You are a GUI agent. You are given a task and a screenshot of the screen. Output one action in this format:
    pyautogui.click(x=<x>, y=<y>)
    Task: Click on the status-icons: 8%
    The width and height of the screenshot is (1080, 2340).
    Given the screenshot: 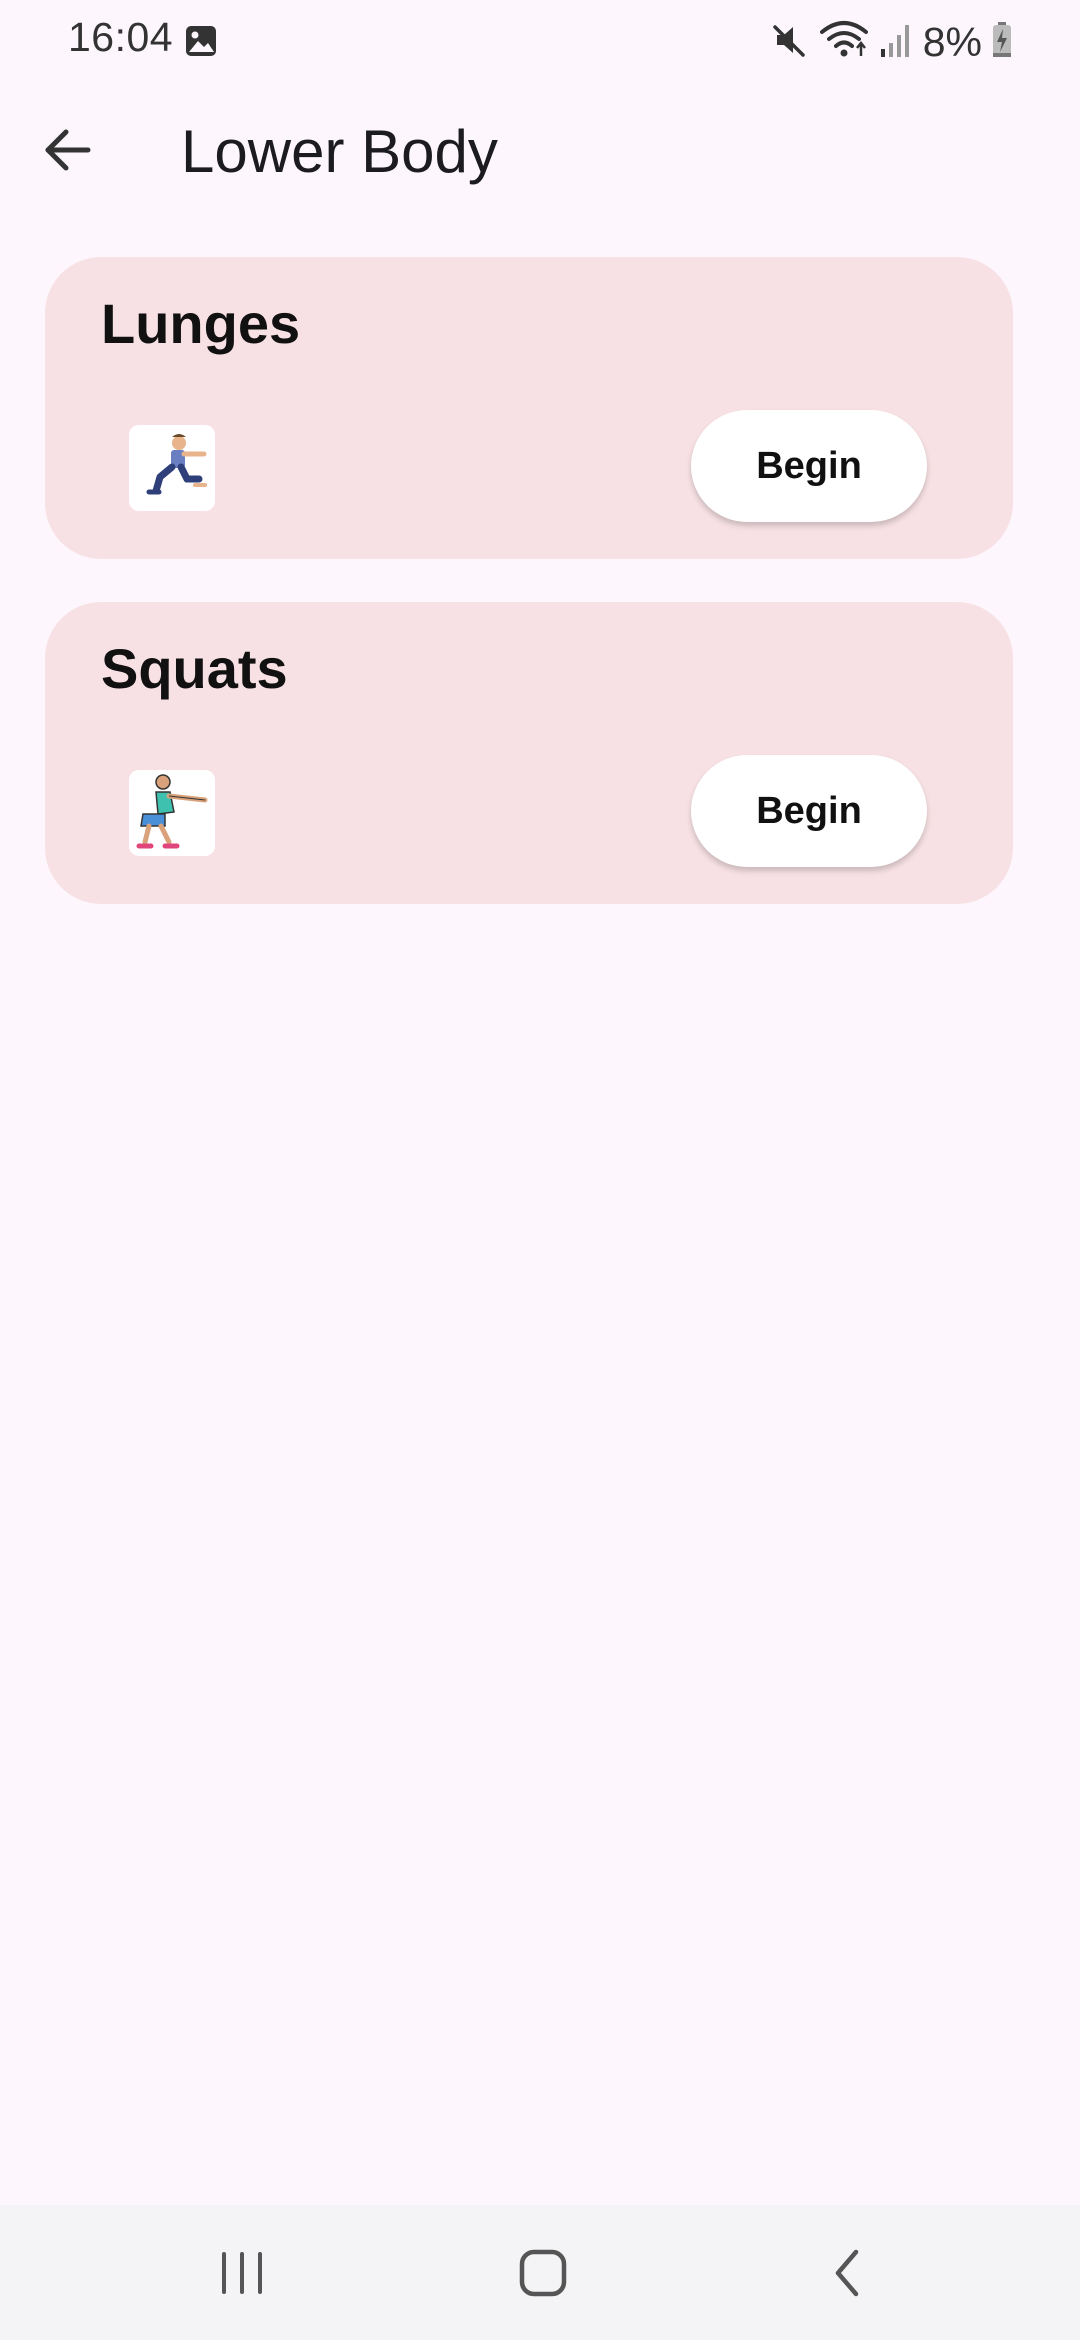 What is the action you would take?
    pyautogui.click(x=891, y=42)
    